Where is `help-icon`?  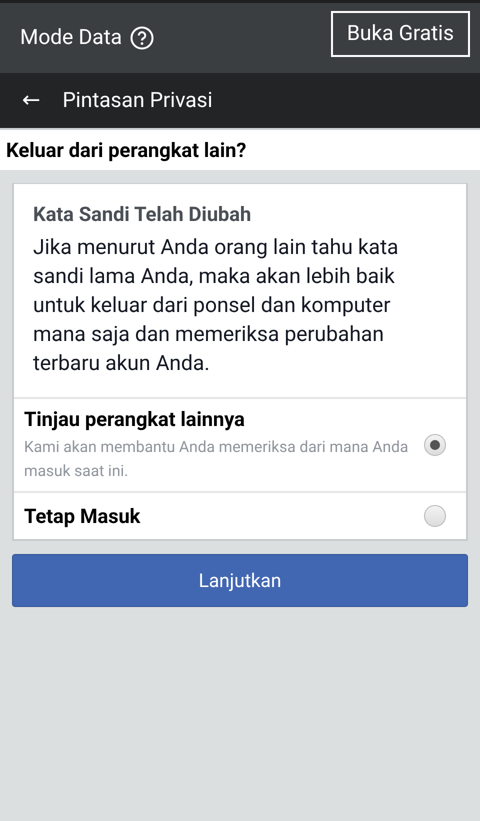 help-icon is located at coordinates (142, 38).